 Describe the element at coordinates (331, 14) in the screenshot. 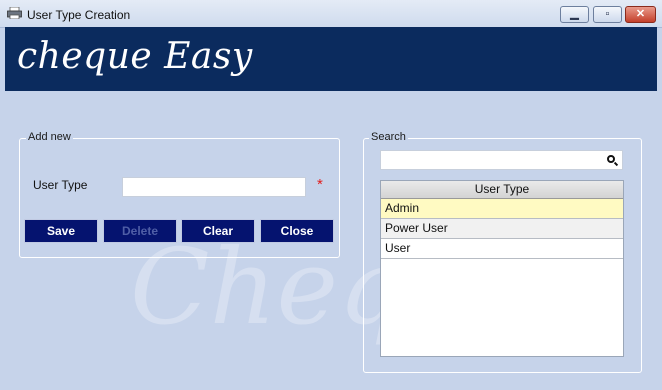

I see `title-bar: User Type Creation ▁ ▫ ✕` at that location.